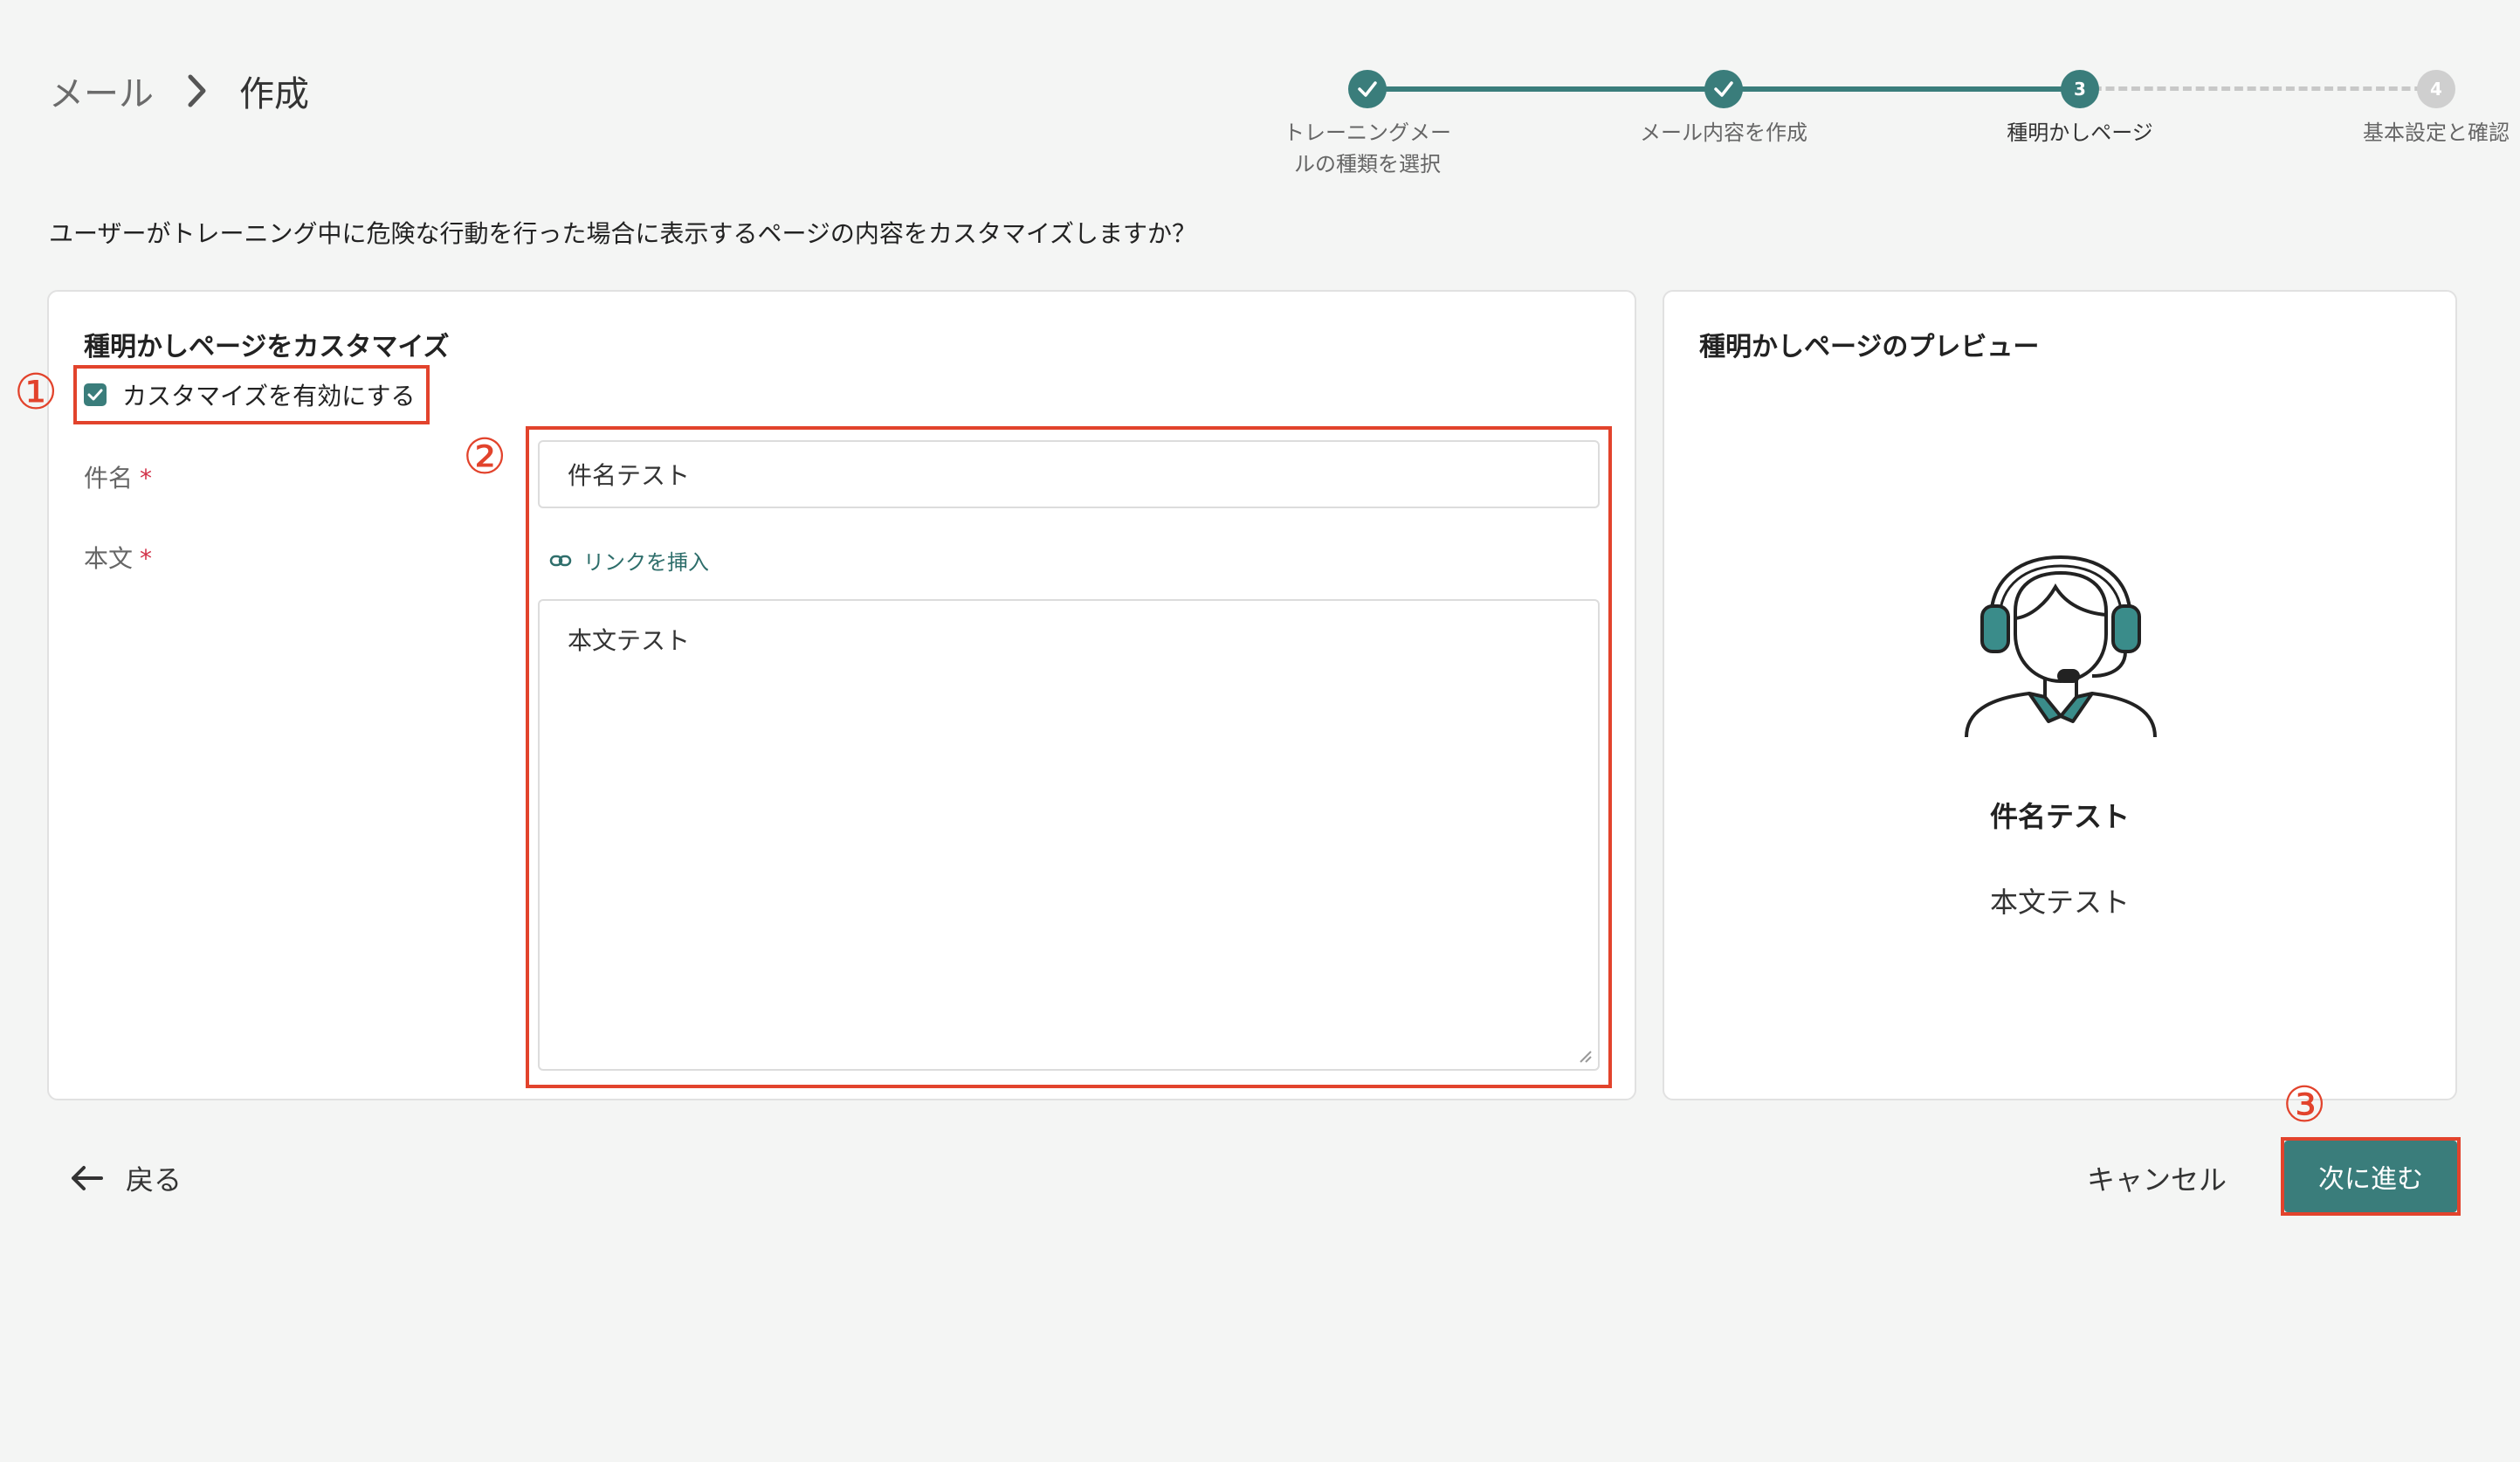 The height and width of the screenshot is (1462, 2520). What do you see at coordinates (2304, 1105) in the screenshot?
I see `annotation-number-3: ③` at bounding box center [2304, 1105].